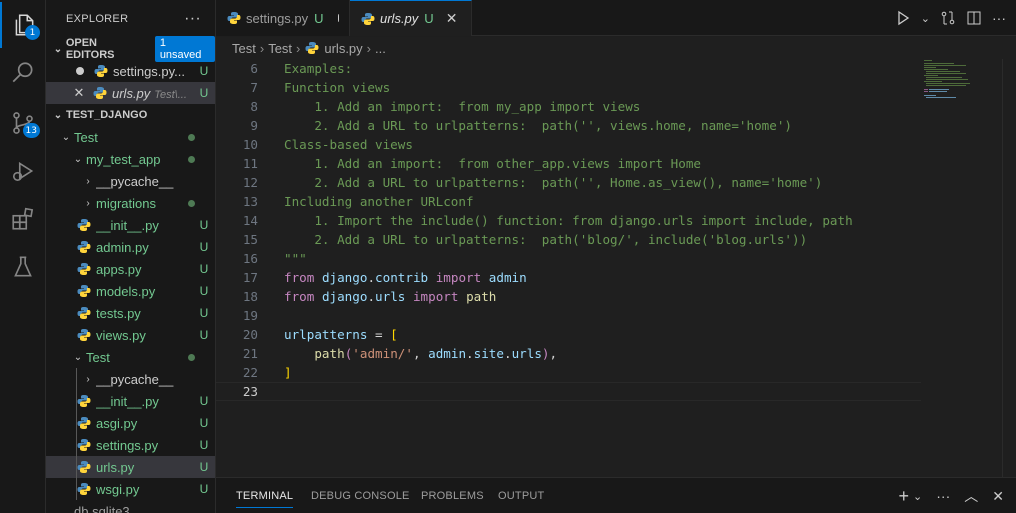 This screenshot has height=513, width=1016. I want to click on bracket-token: [, so click(394, 334).